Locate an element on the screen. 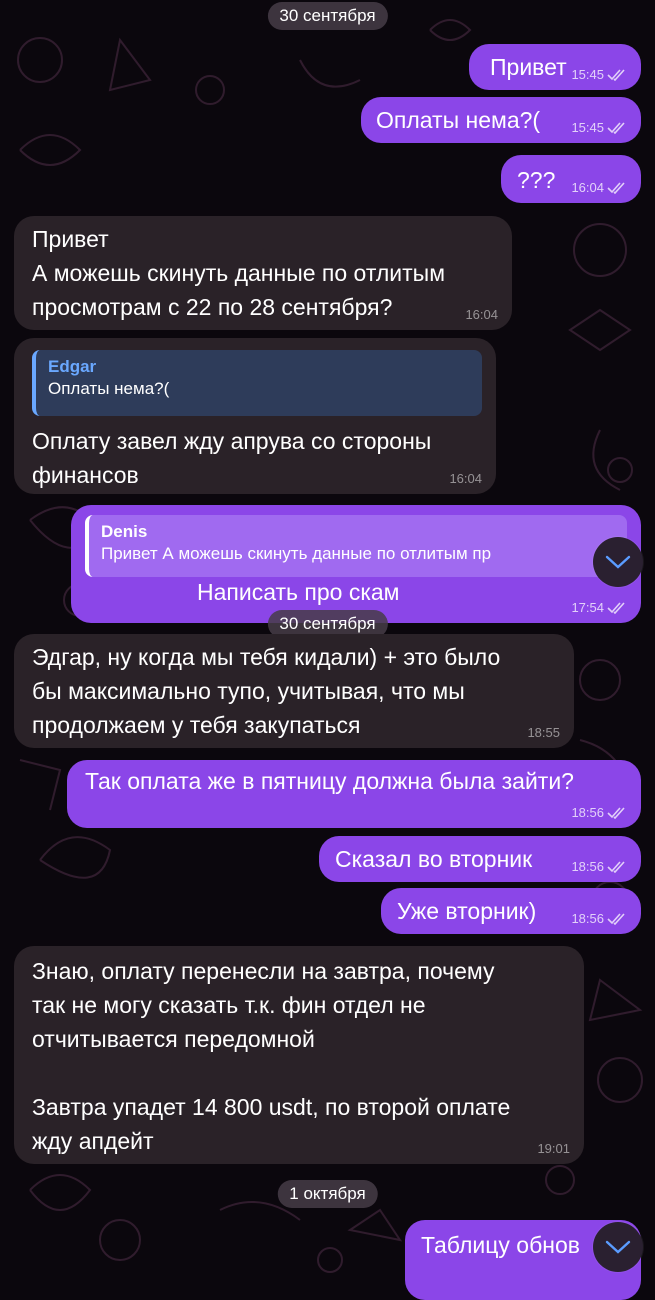 The width and height of the screenshot is (655, 1300). message-bubble-outgoing: Уже вторник) 18:56 is located at coordinates (511, 911).